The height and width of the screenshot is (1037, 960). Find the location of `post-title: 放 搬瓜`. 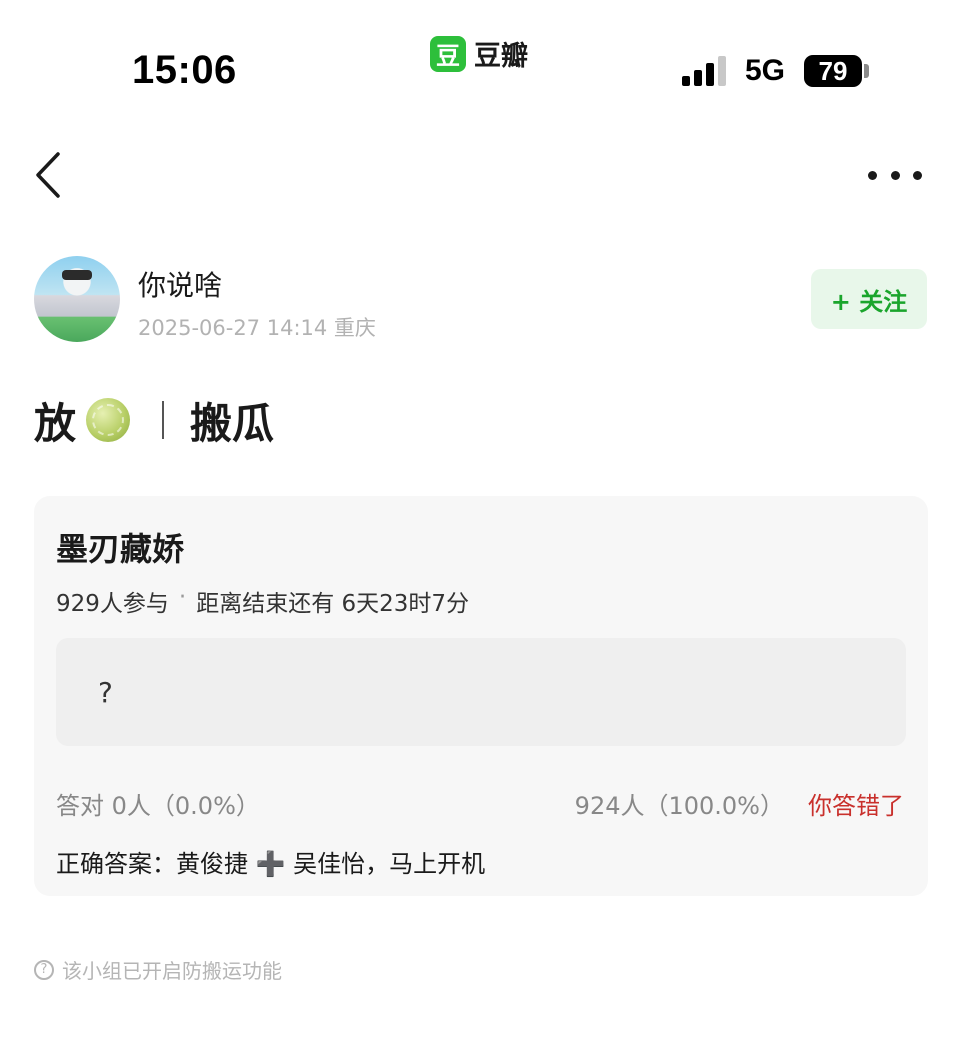

post-title: 放 搬瓜 is located at coordinates (154, 420).